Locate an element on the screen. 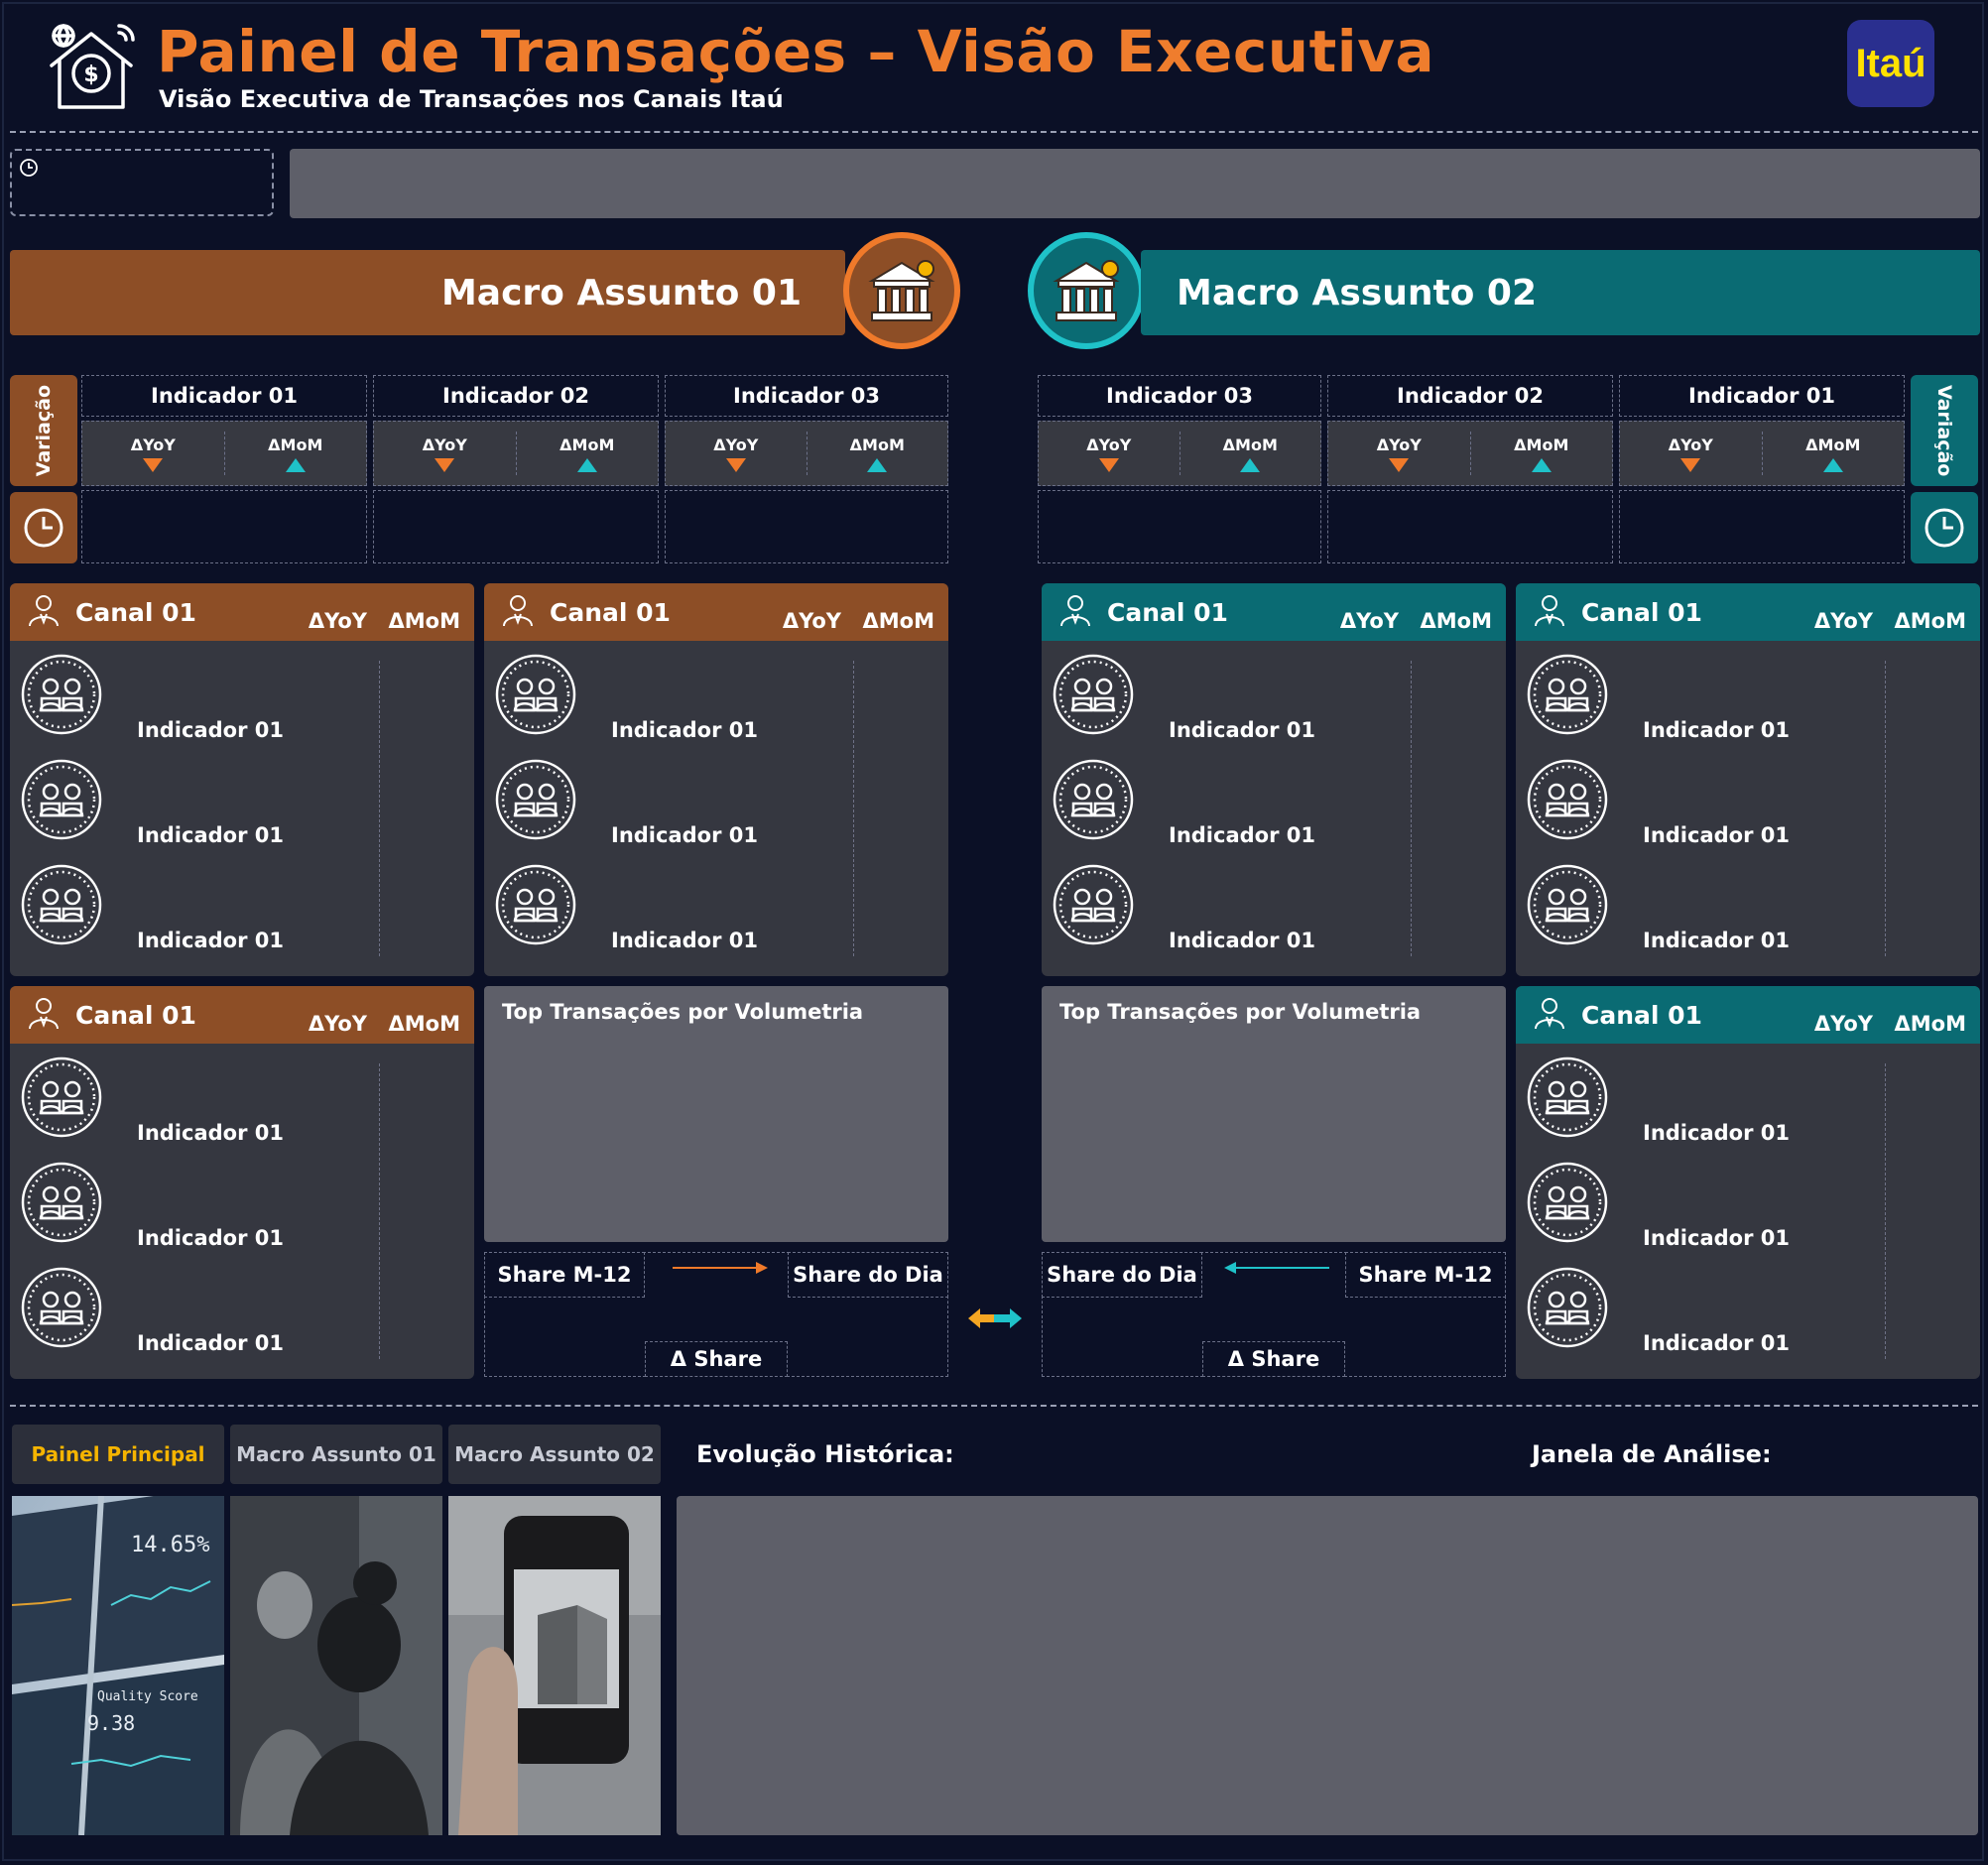 Image resolution: width=1988 pixels, height=1865 pixels. arrow-left-icon is located at coordinates (1276, 1268).